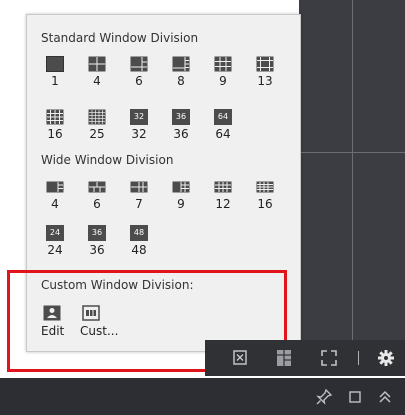 The height and width of the screenshot is (415, 405). I want to click on wide-layout-9-icon, so click(181, 187).